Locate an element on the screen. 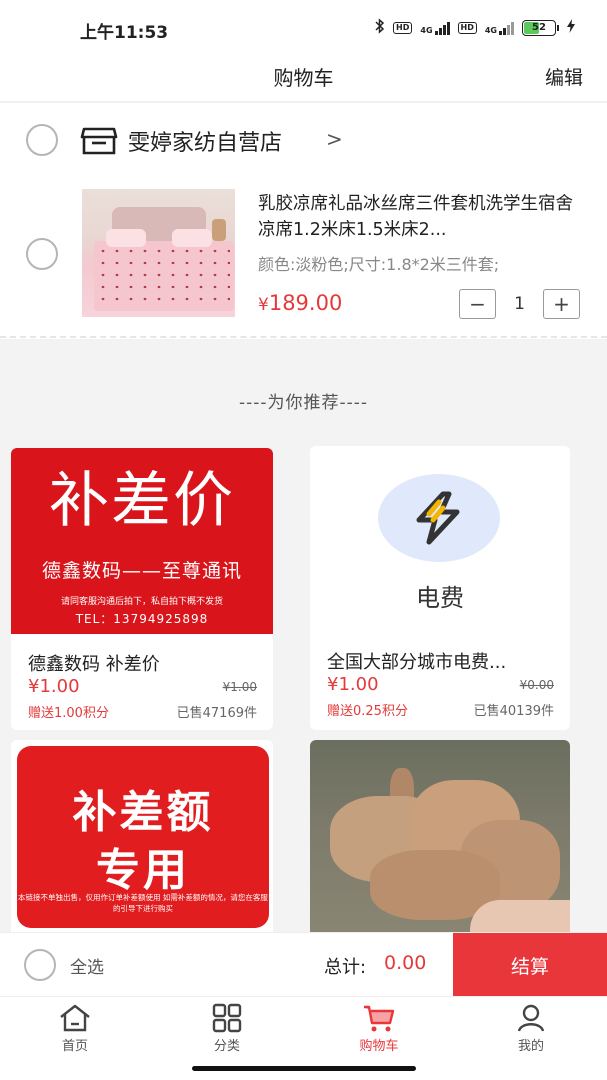 This screenshot has width=607, height=1080. item-price: ¥189.00 is located at coordinates (300, 303).